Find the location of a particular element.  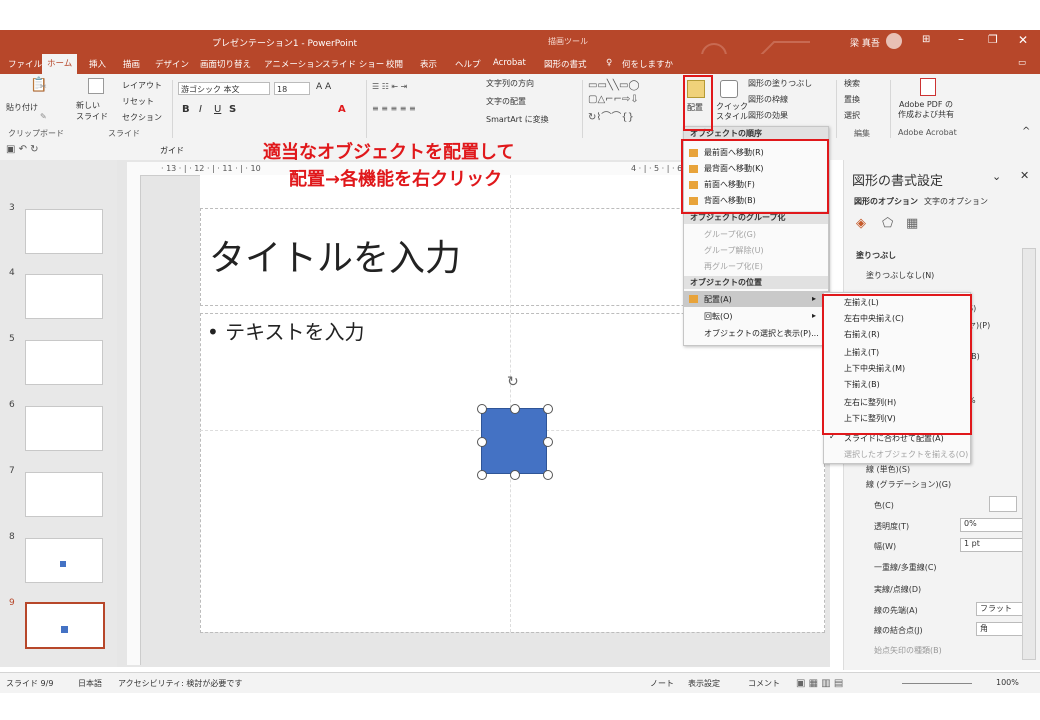

grow-font-icon: A A is located at coordinates (323, 87).